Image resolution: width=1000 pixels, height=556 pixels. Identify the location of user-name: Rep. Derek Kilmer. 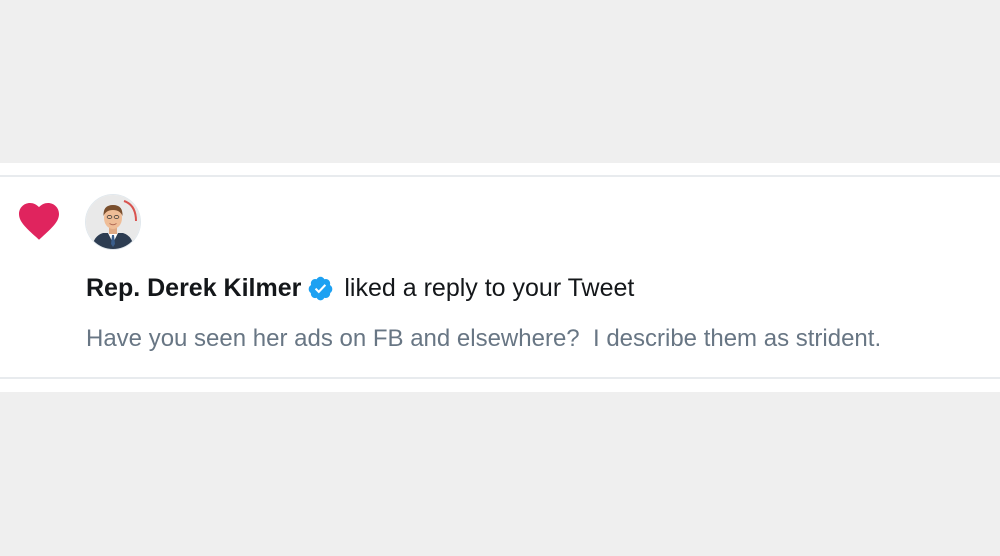
(193, 288).